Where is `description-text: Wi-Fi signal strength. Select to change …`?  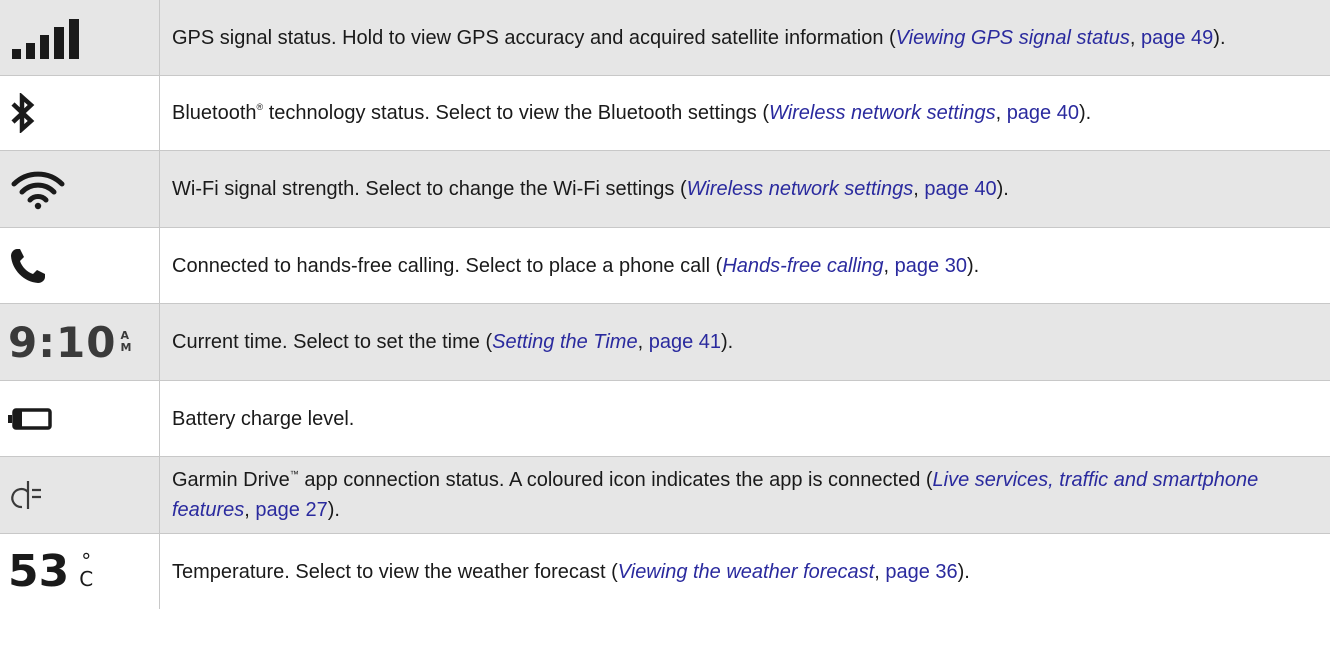 description-text: Wi-Fi signal strength. Select to change … is located at coordinates (429, 189).